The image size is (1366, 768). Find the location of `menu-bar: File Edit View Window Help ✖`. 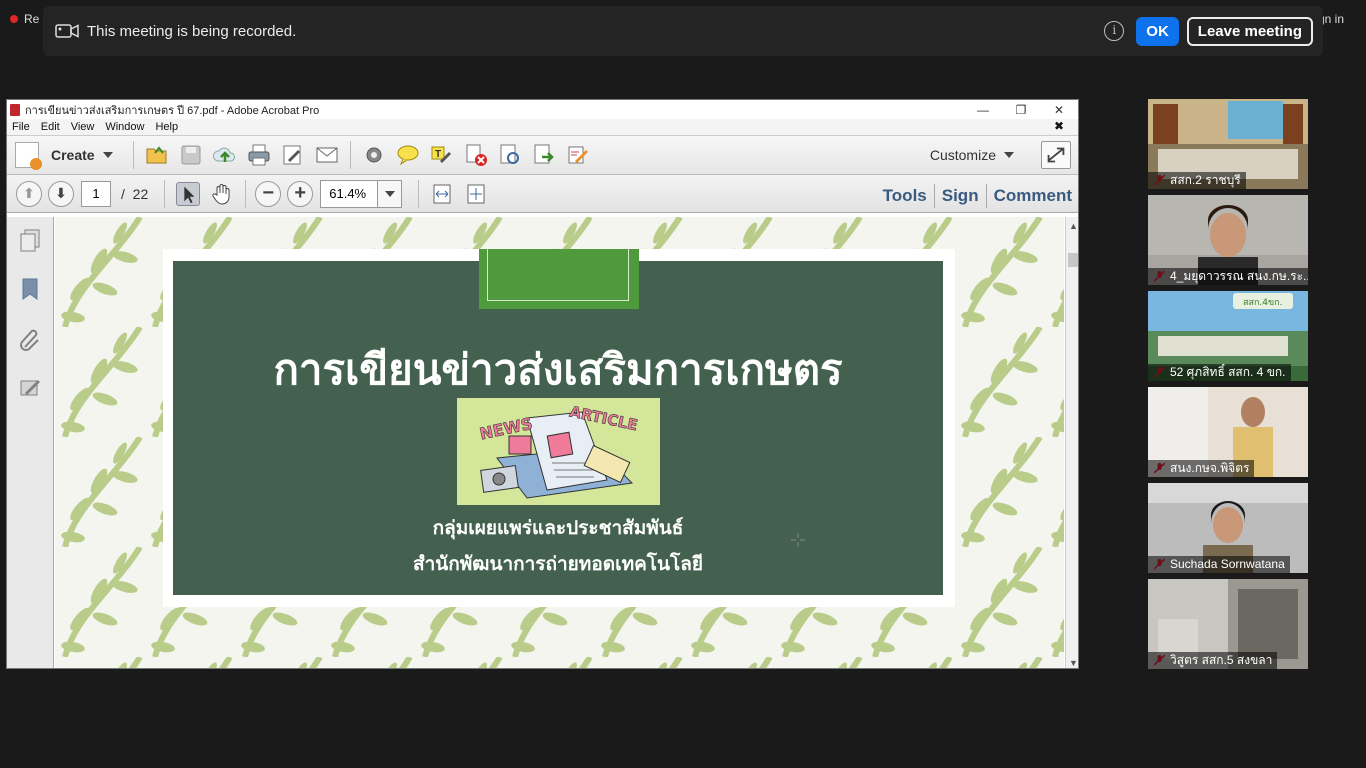

menu-bar: File Edit View Window Help ✖ is located at coordinates (542, 127).